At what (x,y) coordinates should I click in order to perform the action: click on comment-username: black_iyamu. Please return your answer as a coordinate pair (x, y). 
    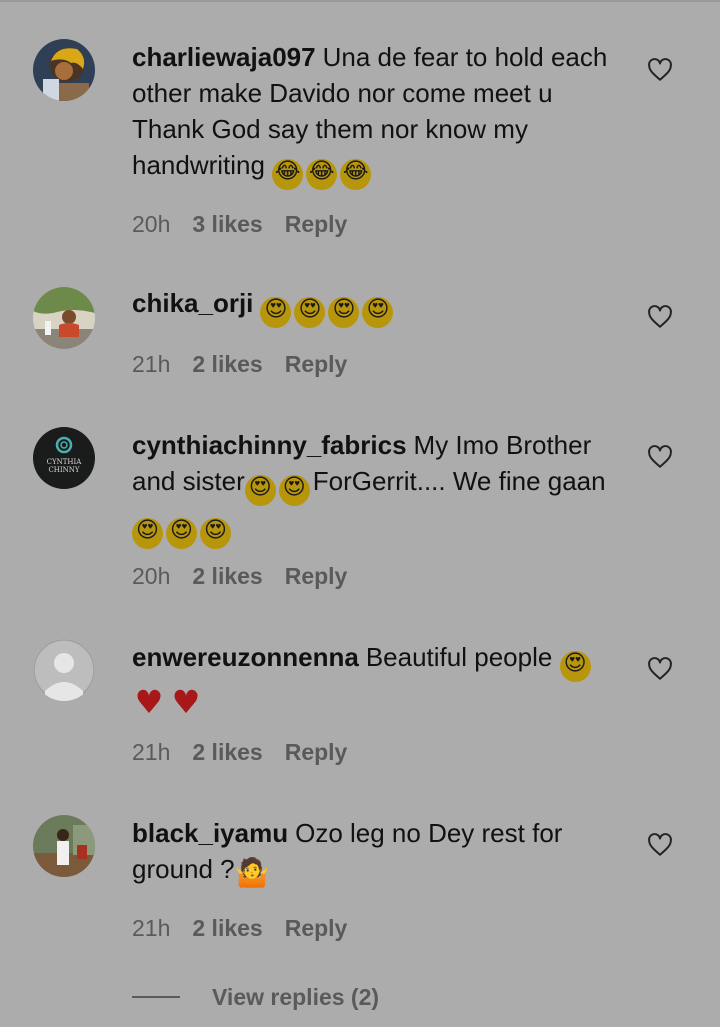
    Looking at the image, I should click on (210, 833).